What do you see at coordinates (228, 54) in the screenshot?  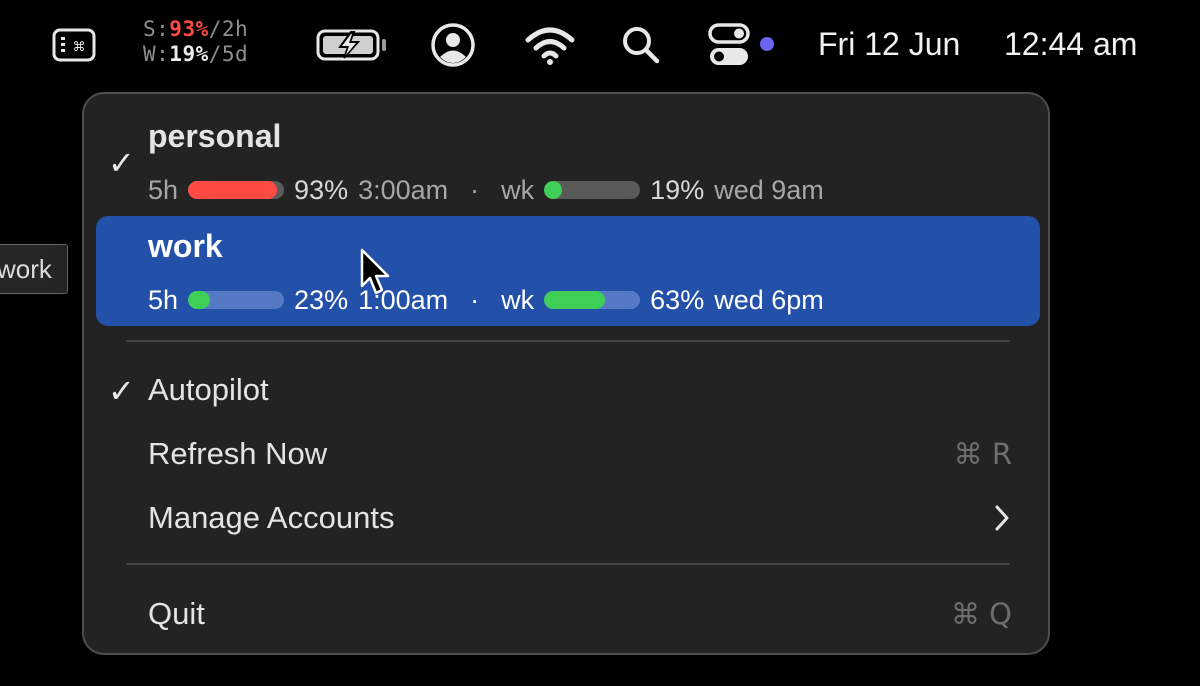 I see `week-window: /5d` at bounding box center [228, 54].